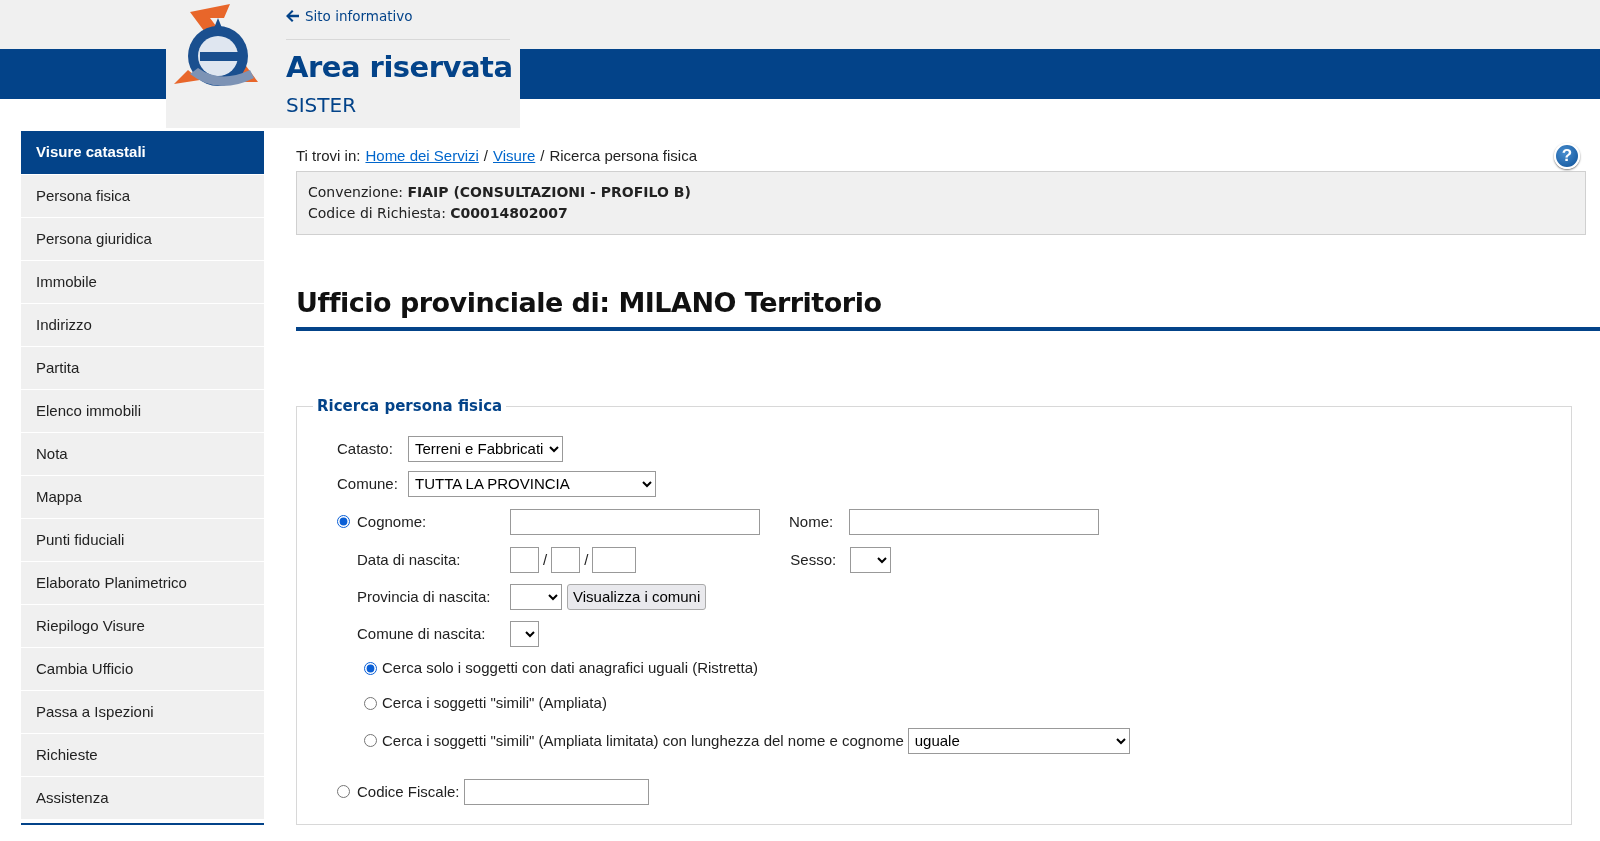 The height and width of the screenshot is (841, 1600). What do you see at coordinates (142, 281) in the screenshot?
I see `sidebar-item: Immobile` at bounding box center [142, 281].